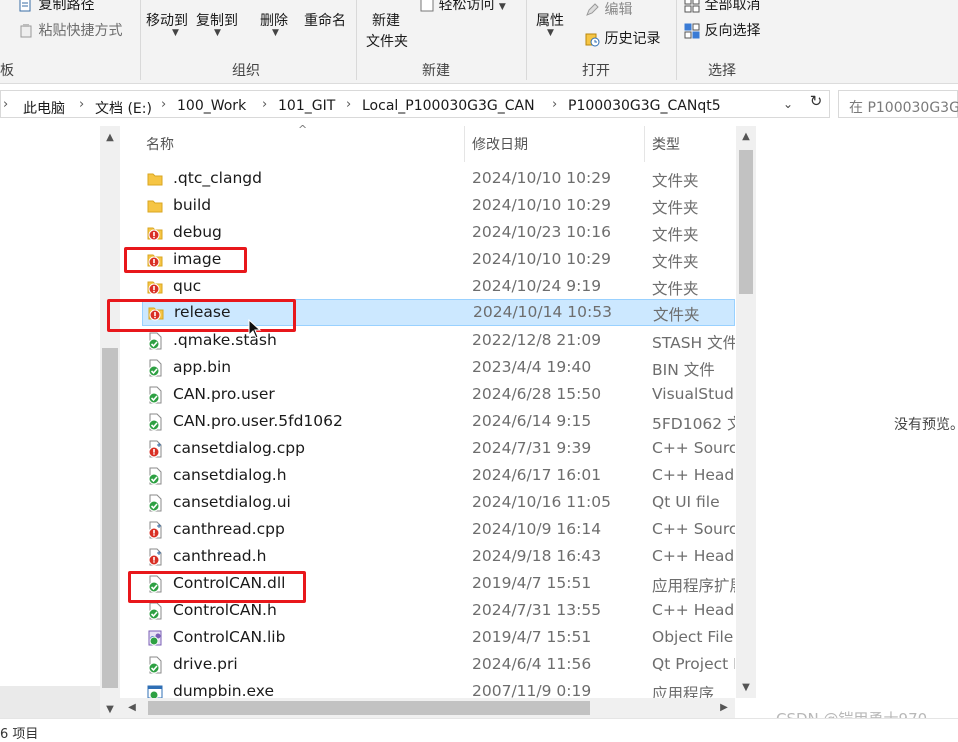  I want to click on invert-selection-button: 反向选择, so click(722, 30).